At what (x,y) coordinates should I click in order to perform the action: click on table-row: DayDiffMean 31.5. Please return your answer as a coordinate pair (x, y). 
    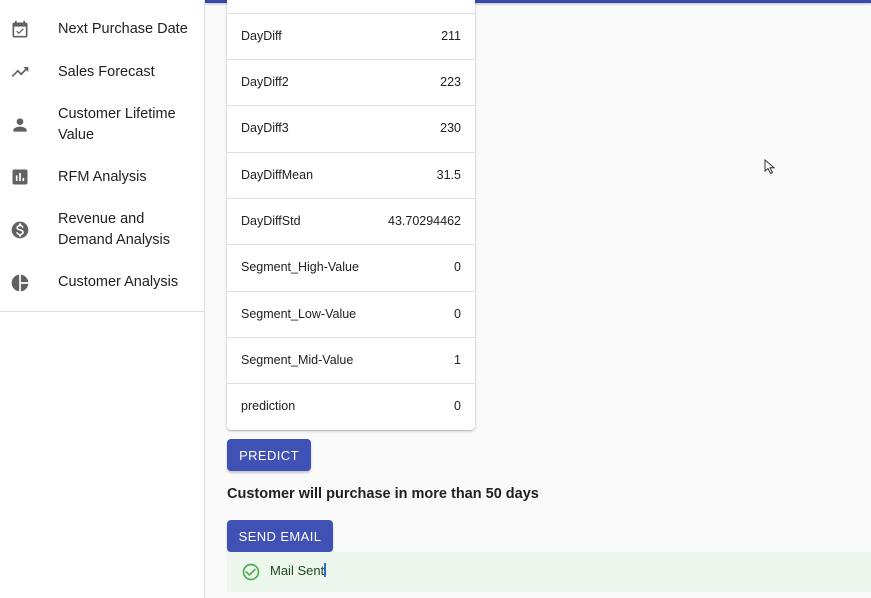
    Looking at the image, I should click on (351, 175).